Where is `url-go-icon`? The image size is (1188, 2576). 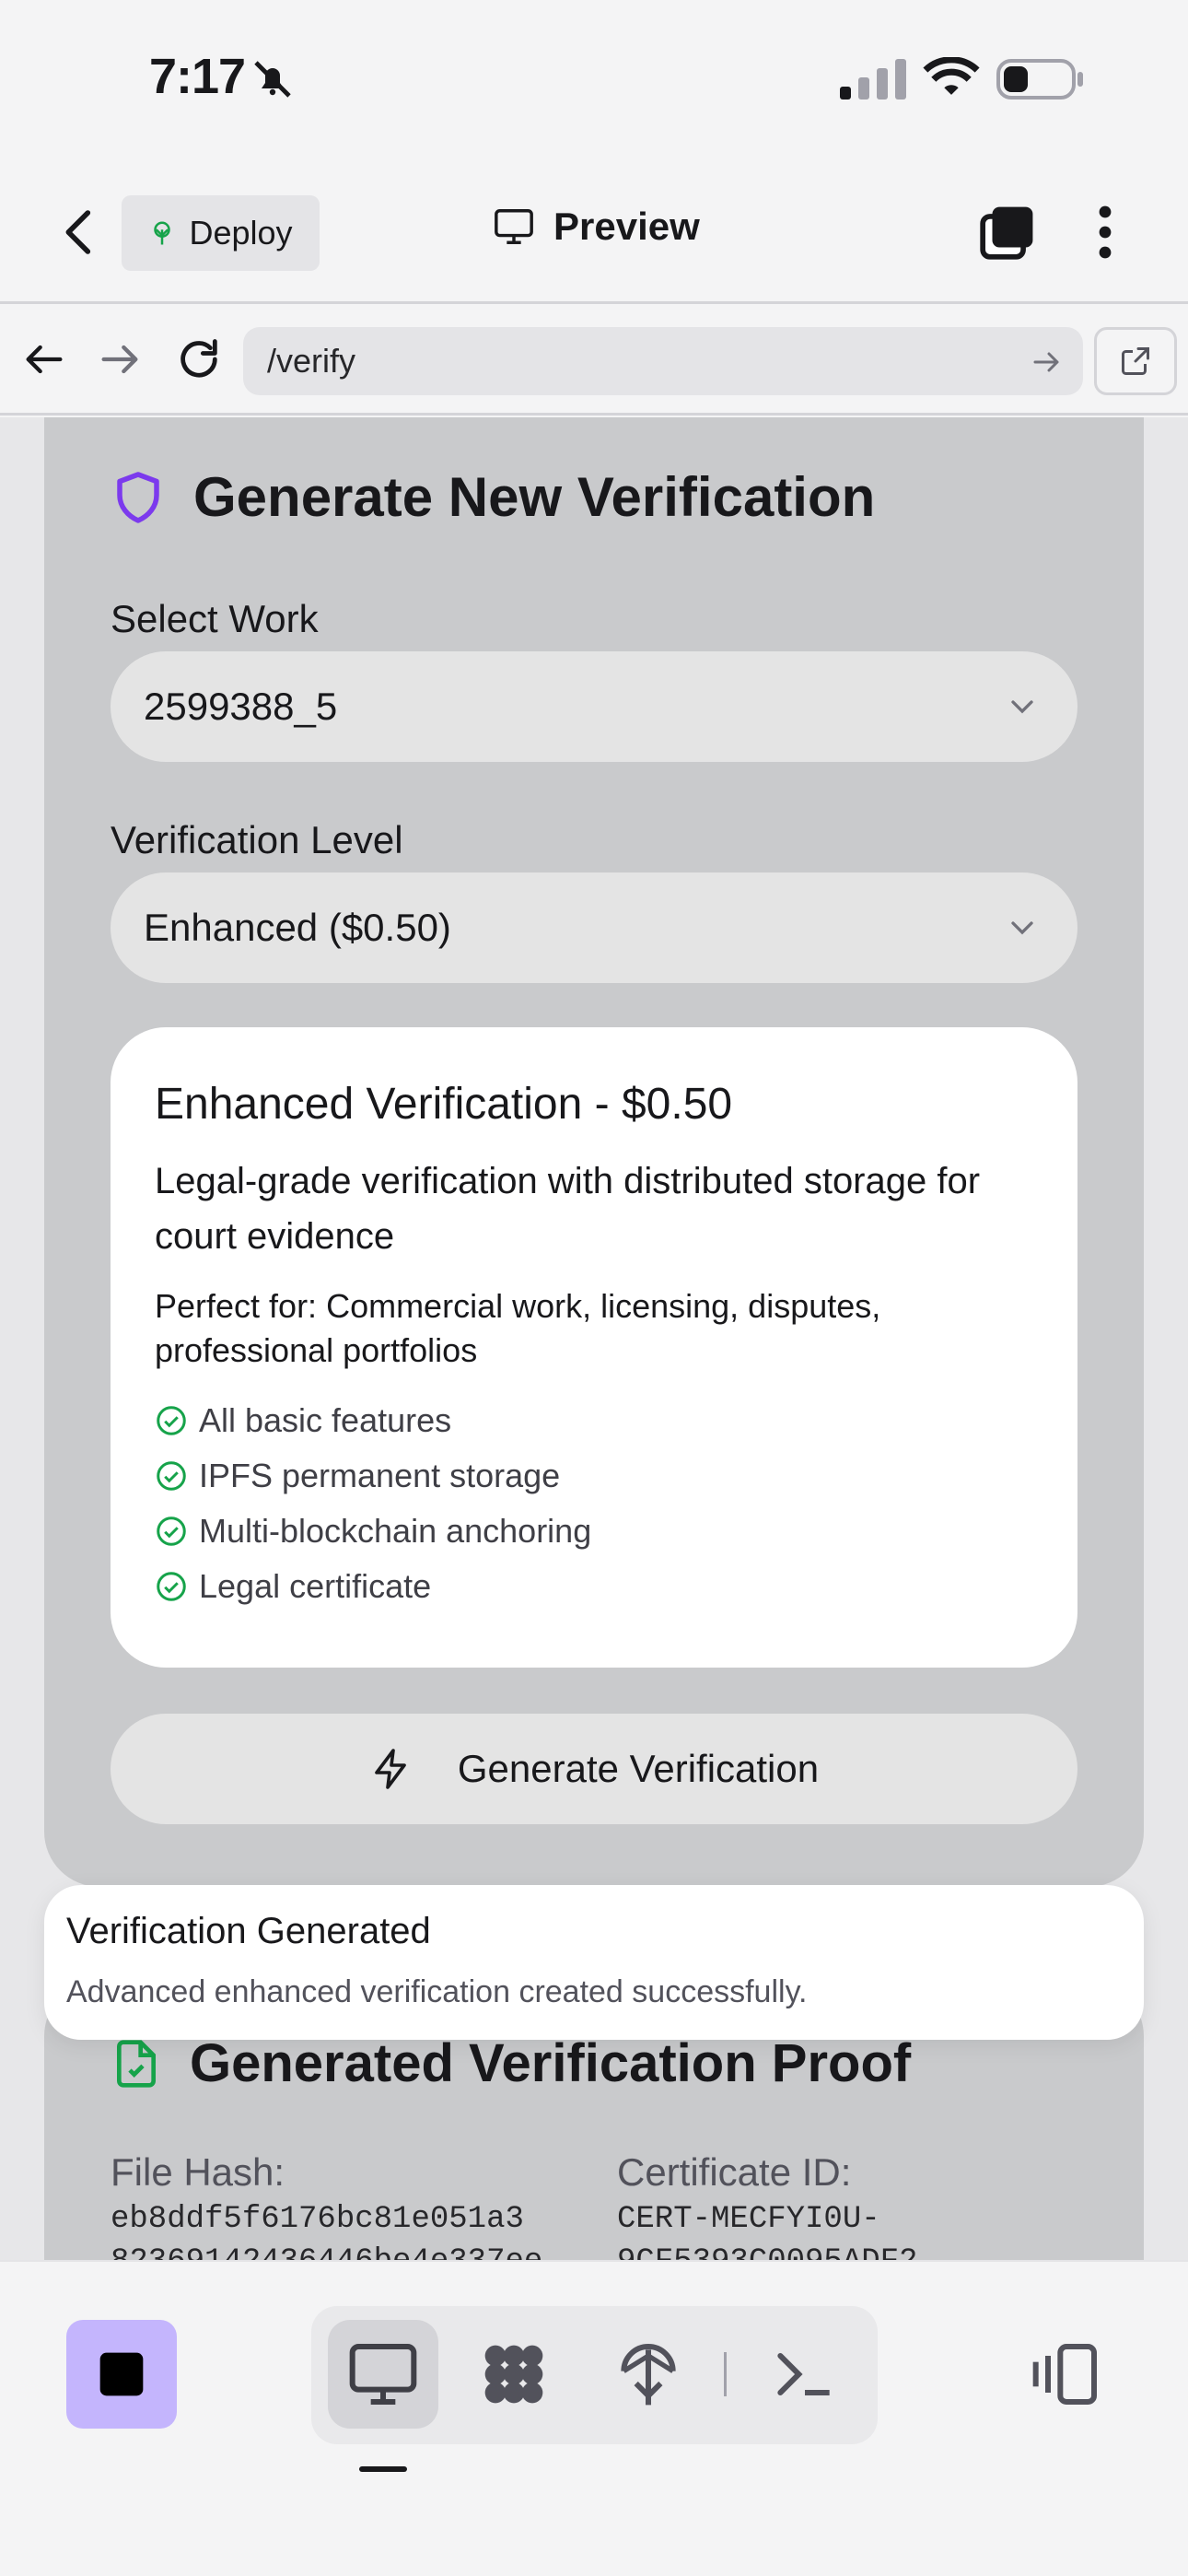 url-go-icon is located at coordinates (1046, 362).